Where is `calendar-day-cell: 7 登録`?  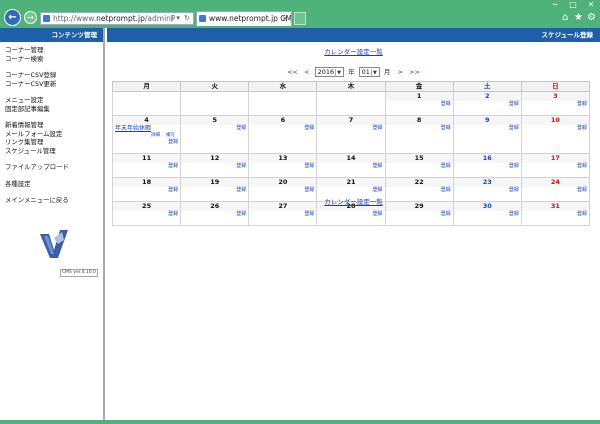 calendar-day-cell: 7 登録 is located at coordinates (351, 134).